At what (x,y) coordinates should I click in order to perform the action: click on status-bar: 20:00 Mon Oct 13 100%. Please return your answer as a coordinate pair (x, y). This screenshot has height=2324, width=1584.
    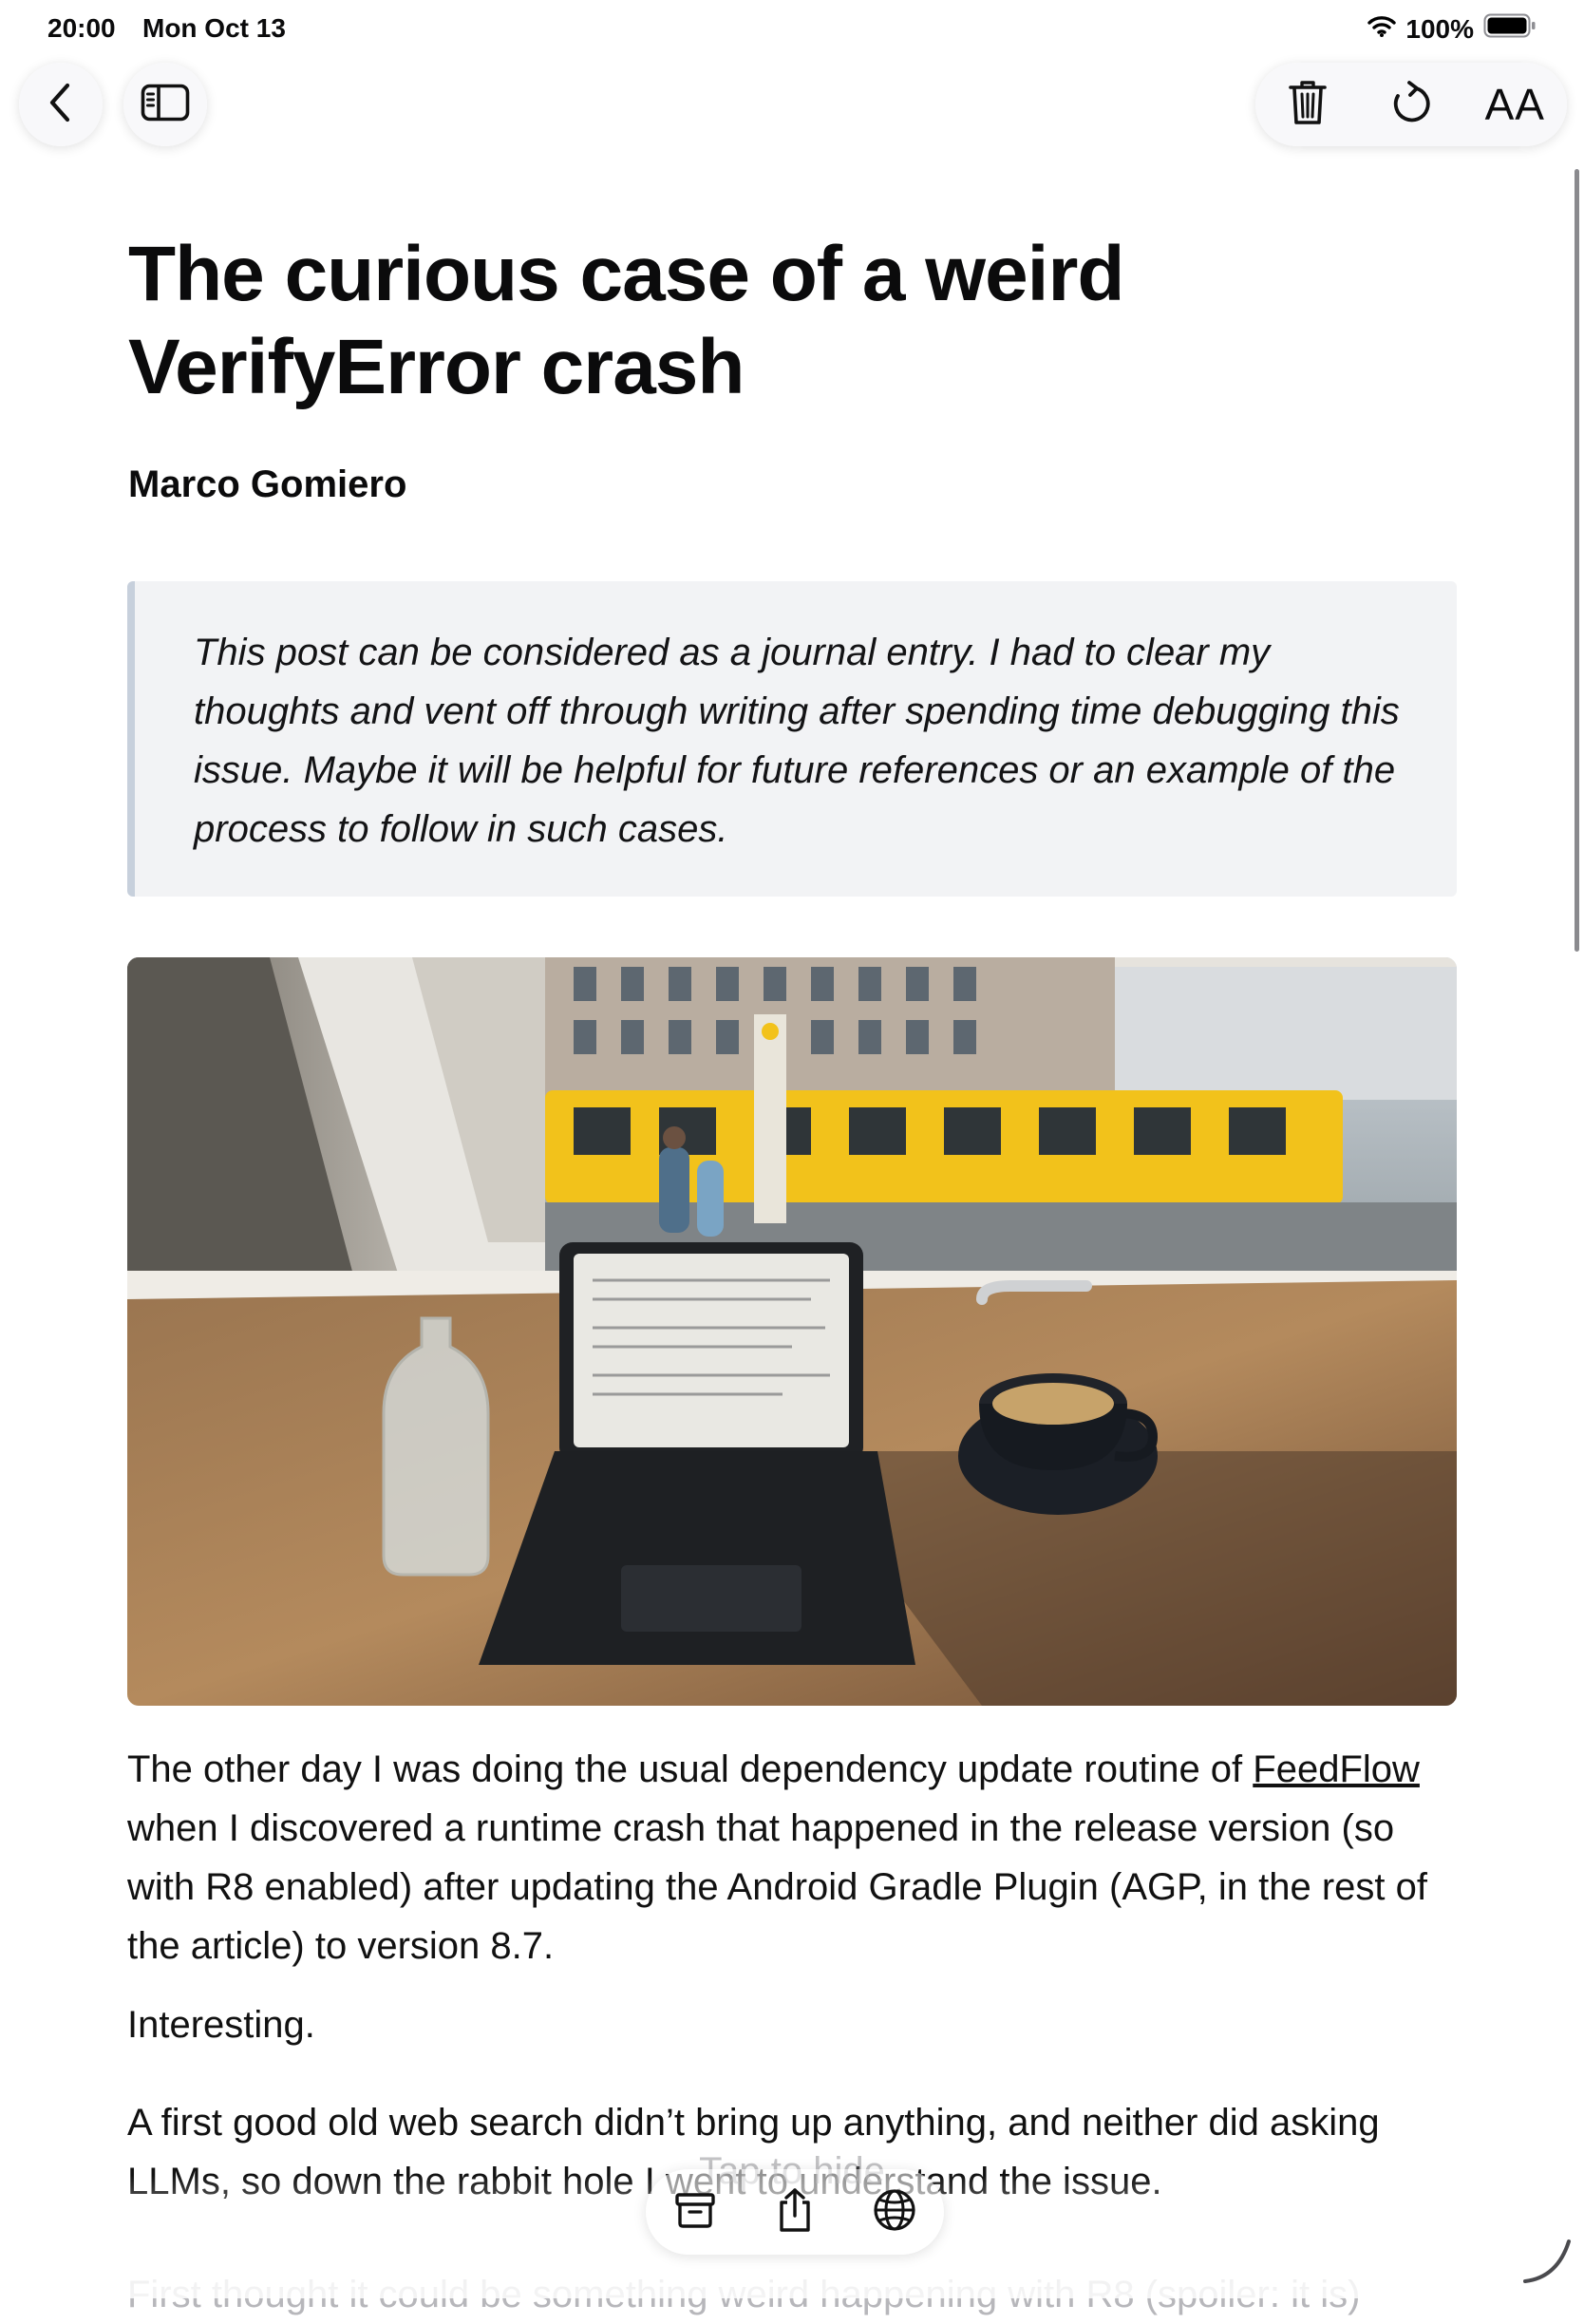
    Looking at the image, I should click on (792, 29).